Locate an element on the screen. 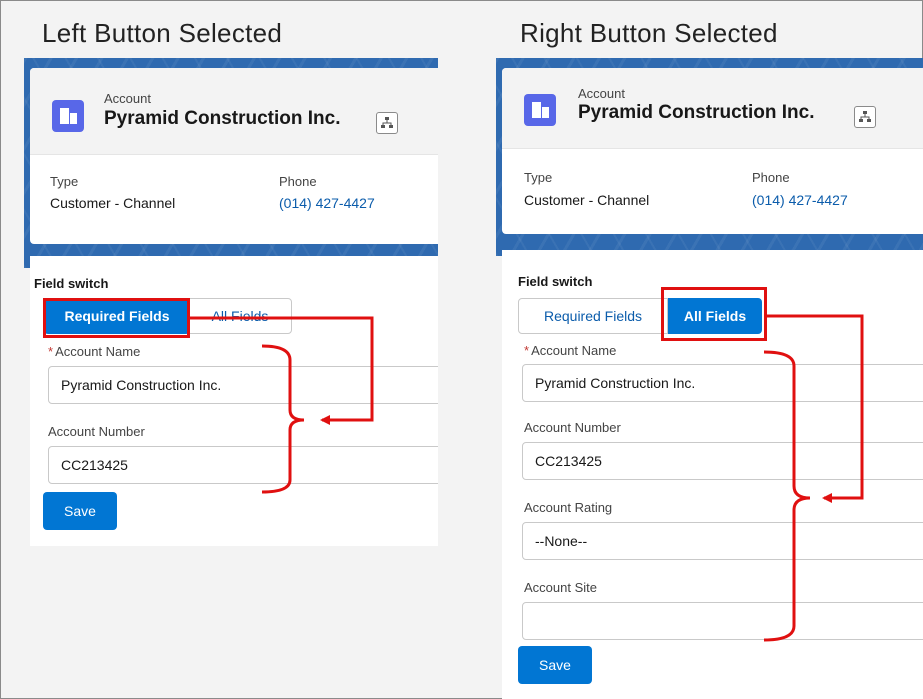  account-site-input is located at coordinates (722, 621).